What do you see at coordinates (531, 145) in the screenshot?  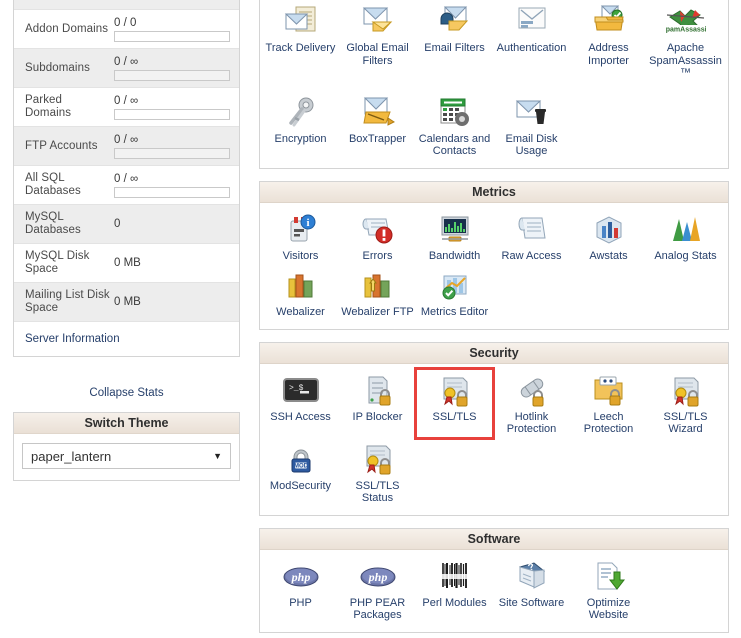 I see `tile-label: Email Disk Usage` at bounding box center [531, 145].